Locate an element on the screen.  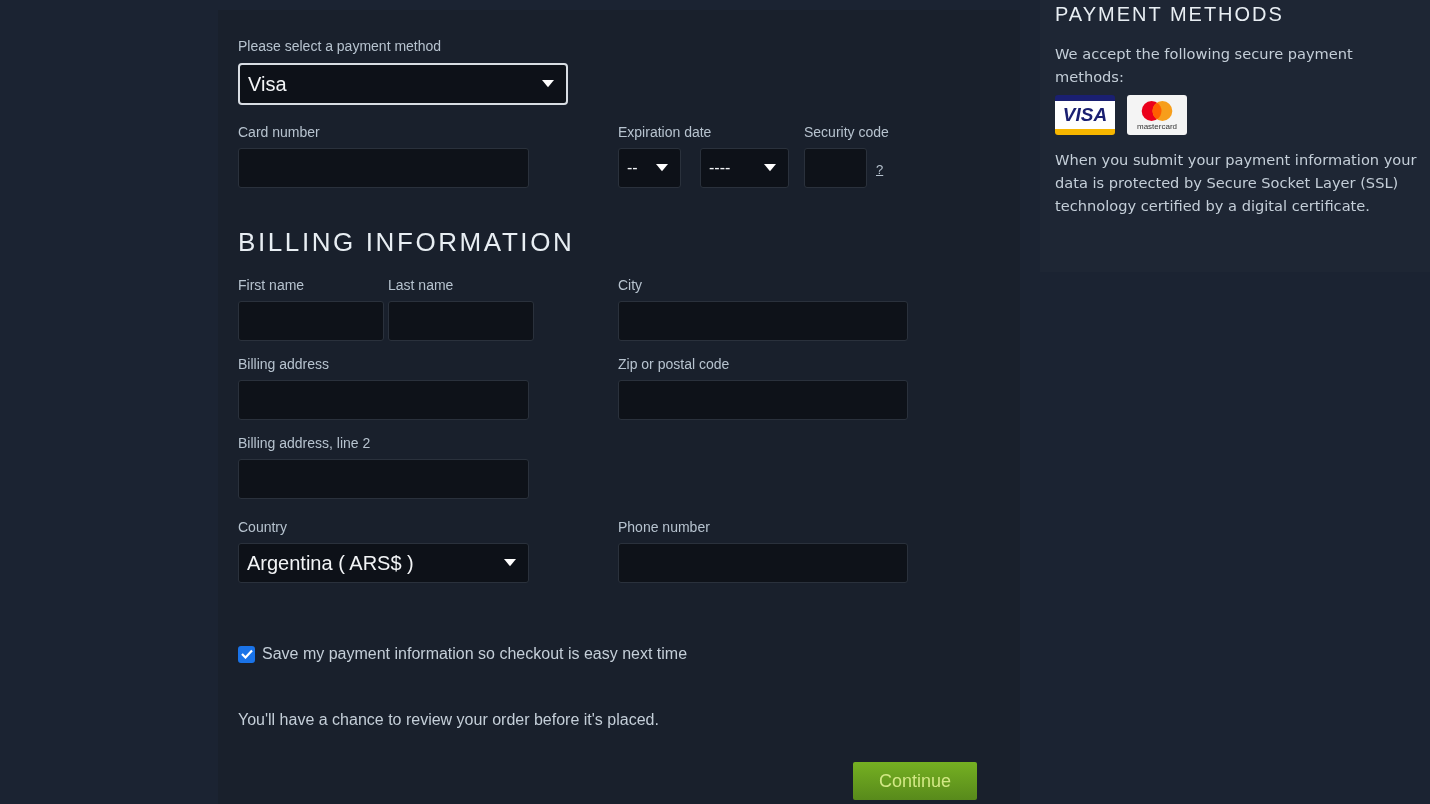
city-field is located at coordinates (763, 321).